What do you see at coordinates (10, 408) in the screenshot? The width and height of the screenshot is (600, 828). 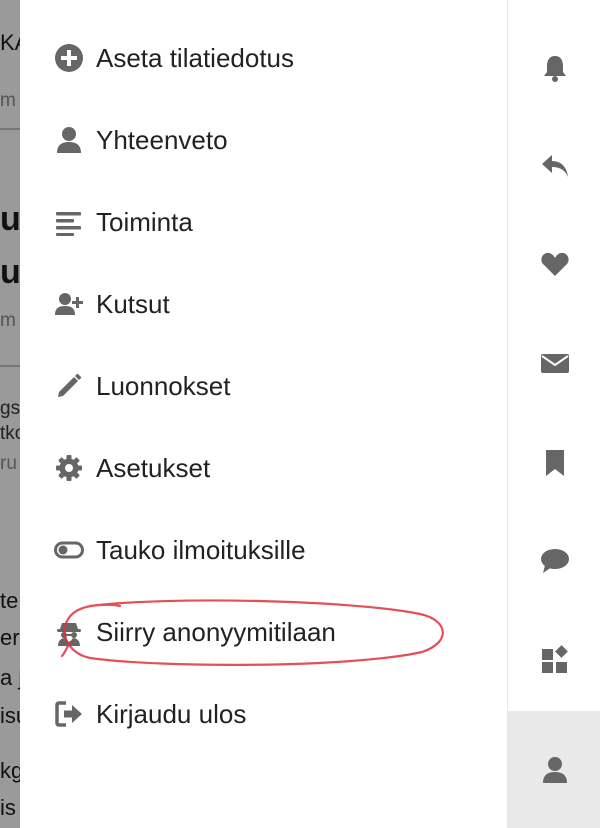 I see `background-text: gst` at bounding box center [10, 408].